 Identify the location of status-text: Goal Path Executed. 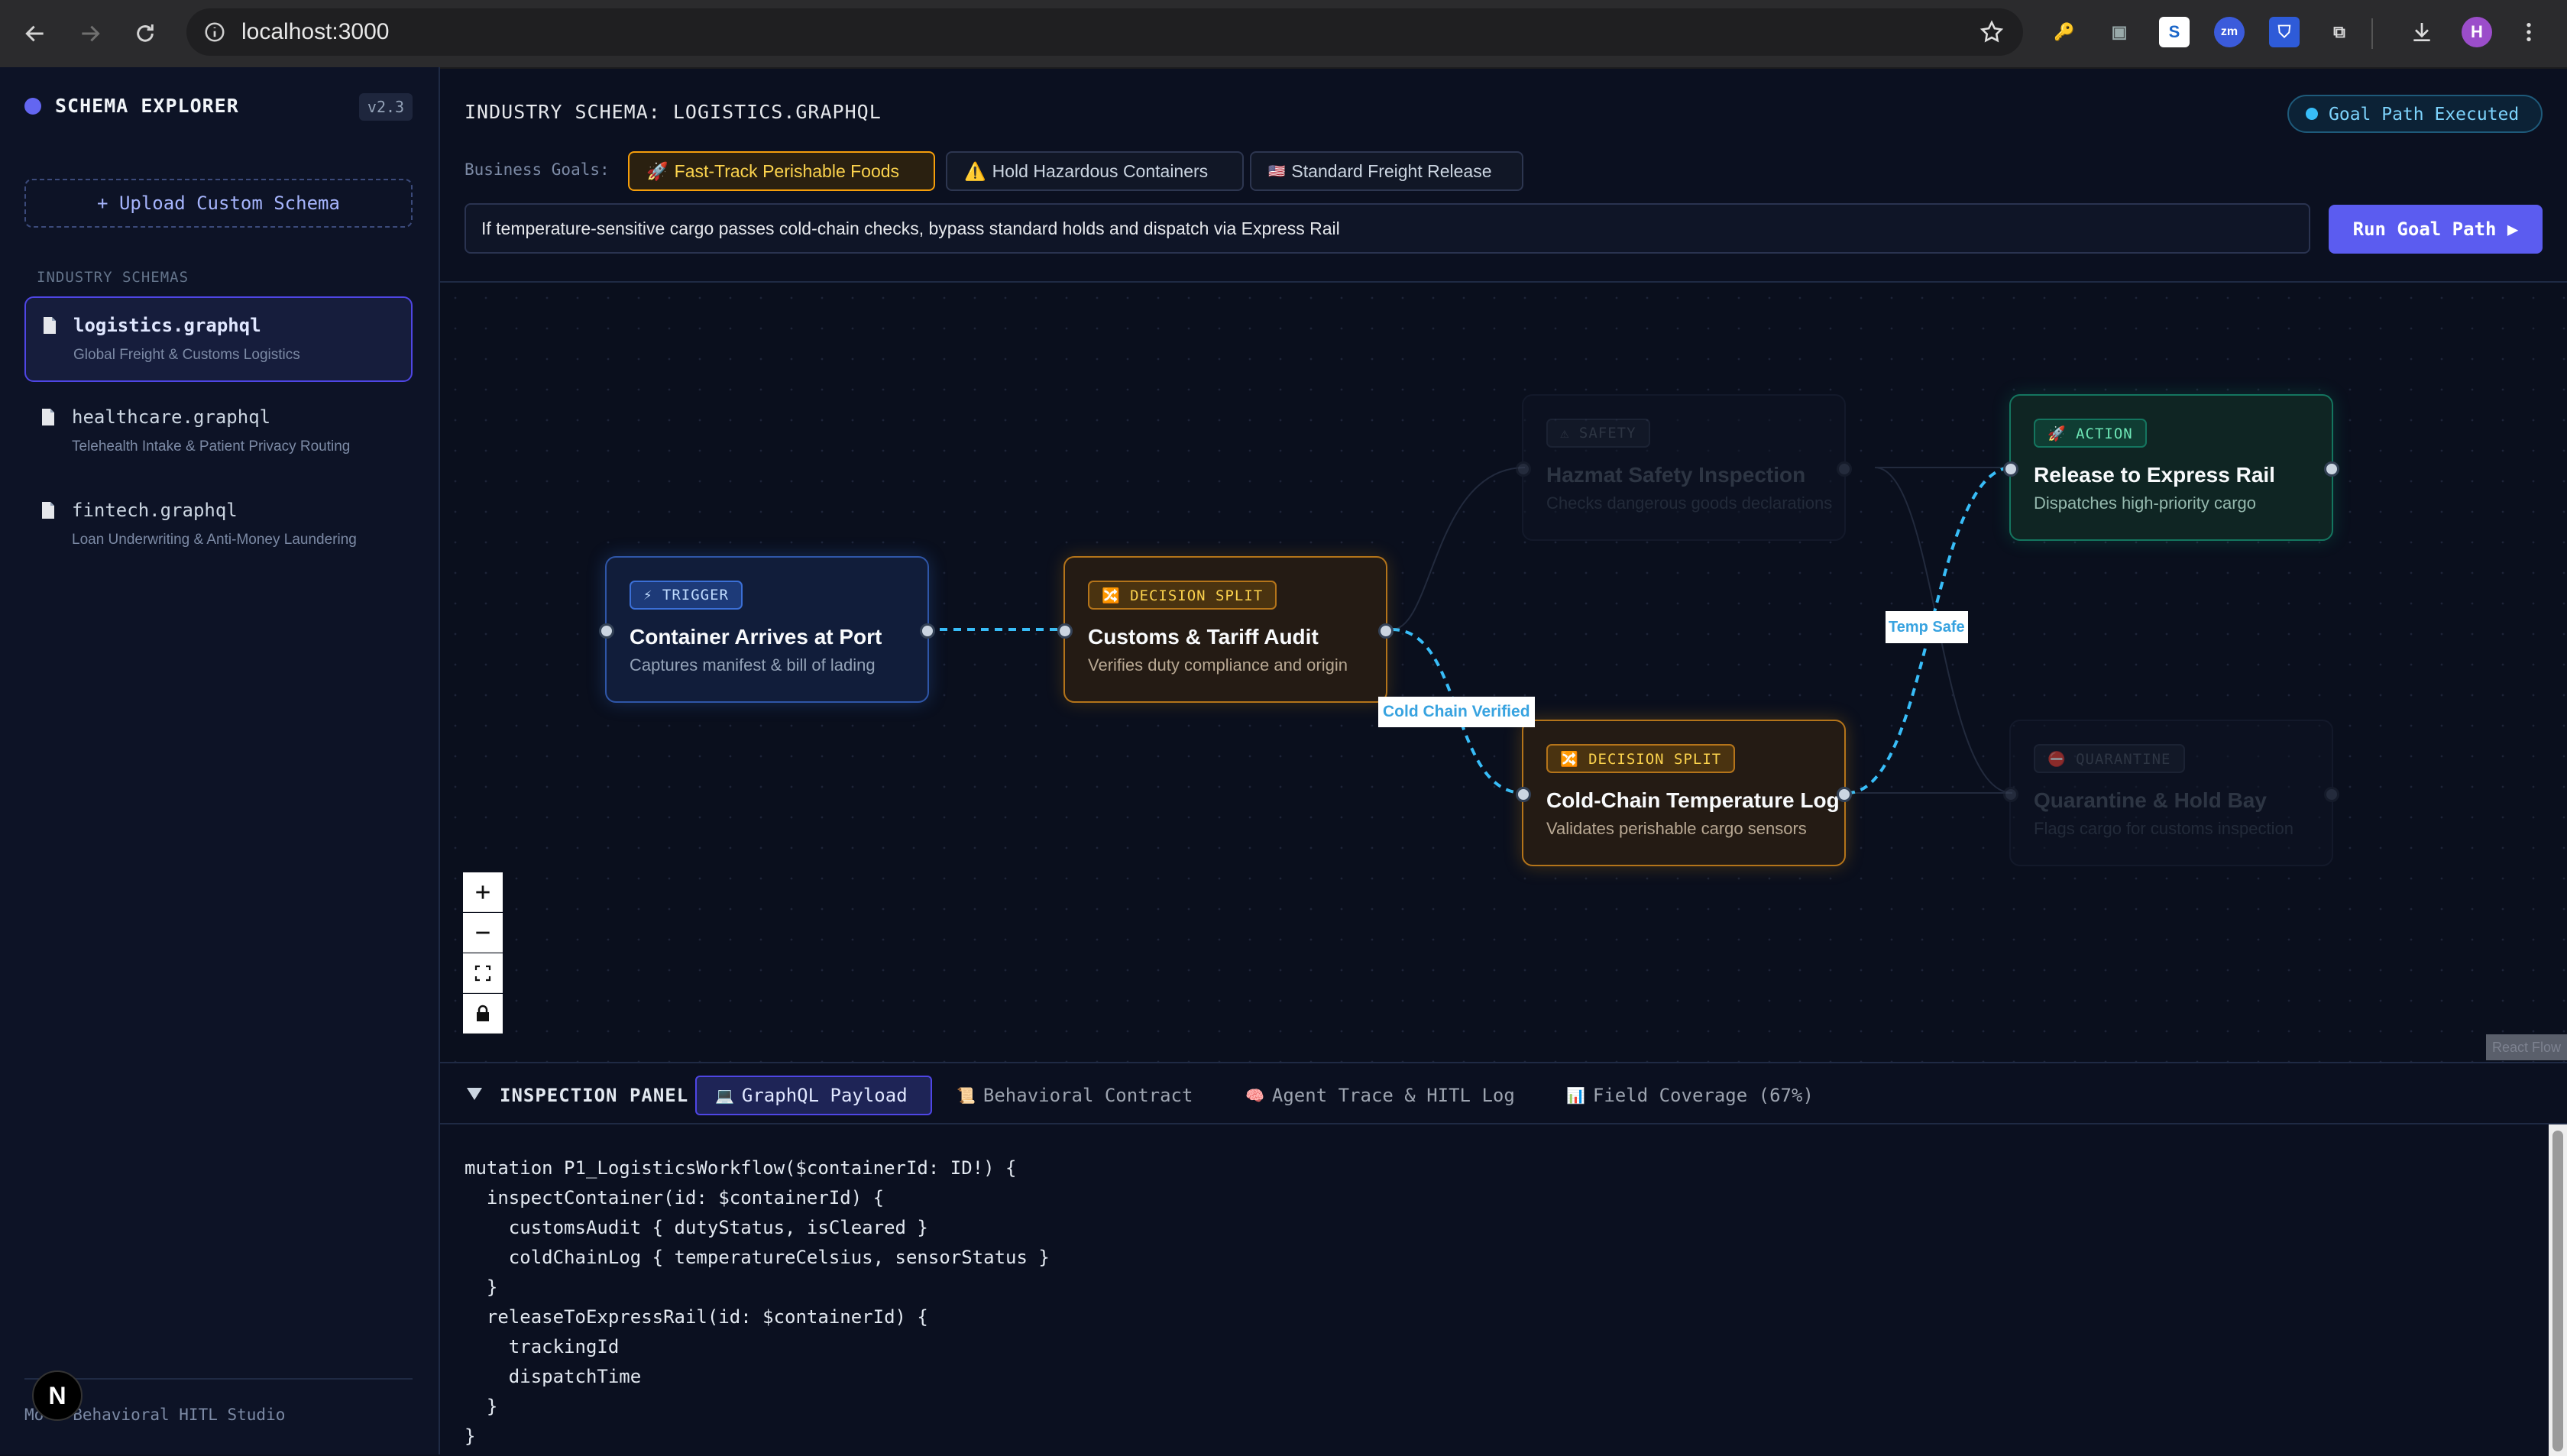
(2424, 115).